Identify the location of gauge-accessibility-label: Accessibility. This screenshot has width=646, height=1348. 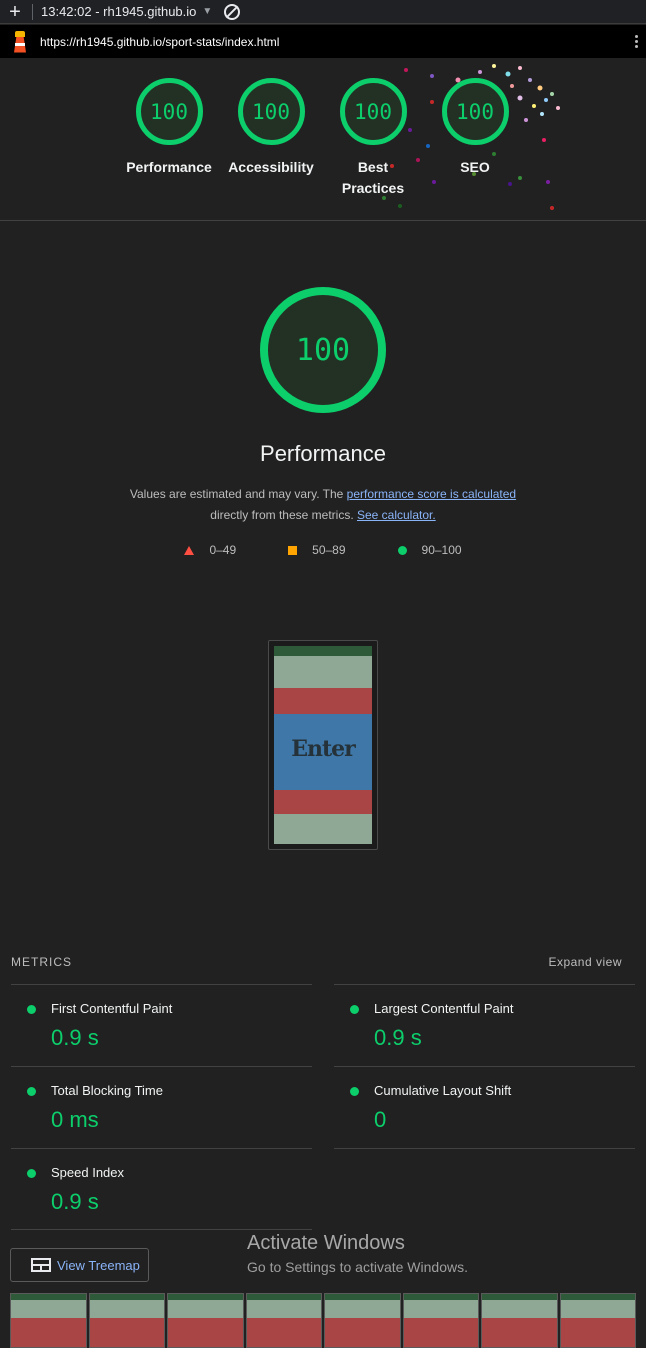
(271, 167).